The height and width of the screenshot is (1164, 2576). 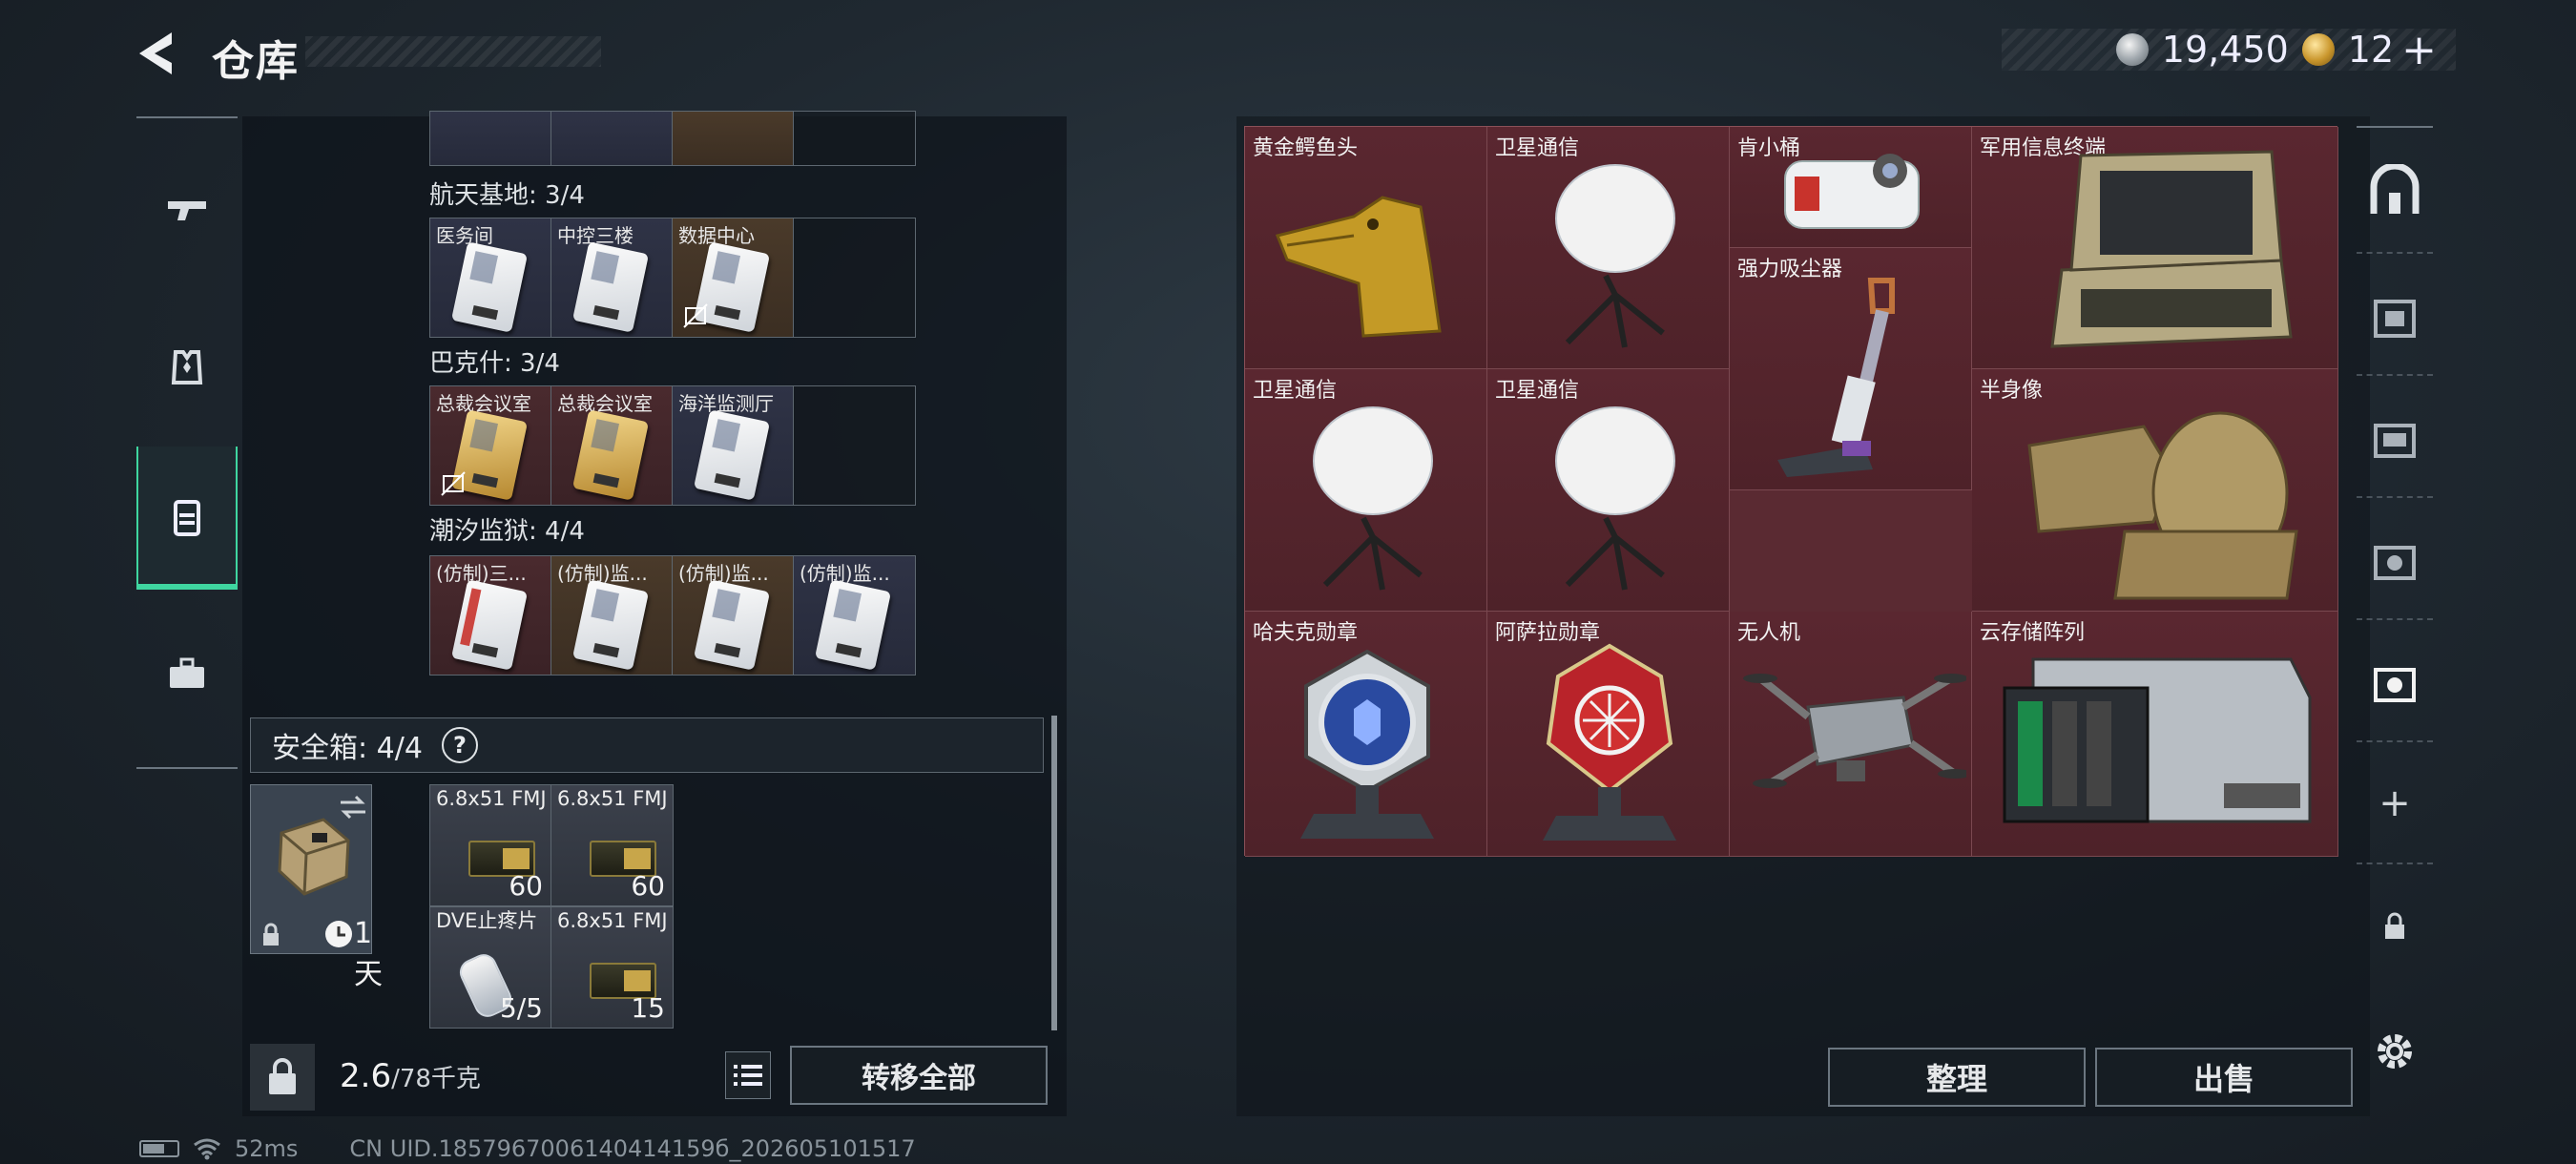 I want to click on tab-backpack, so click(x=187, y=519).